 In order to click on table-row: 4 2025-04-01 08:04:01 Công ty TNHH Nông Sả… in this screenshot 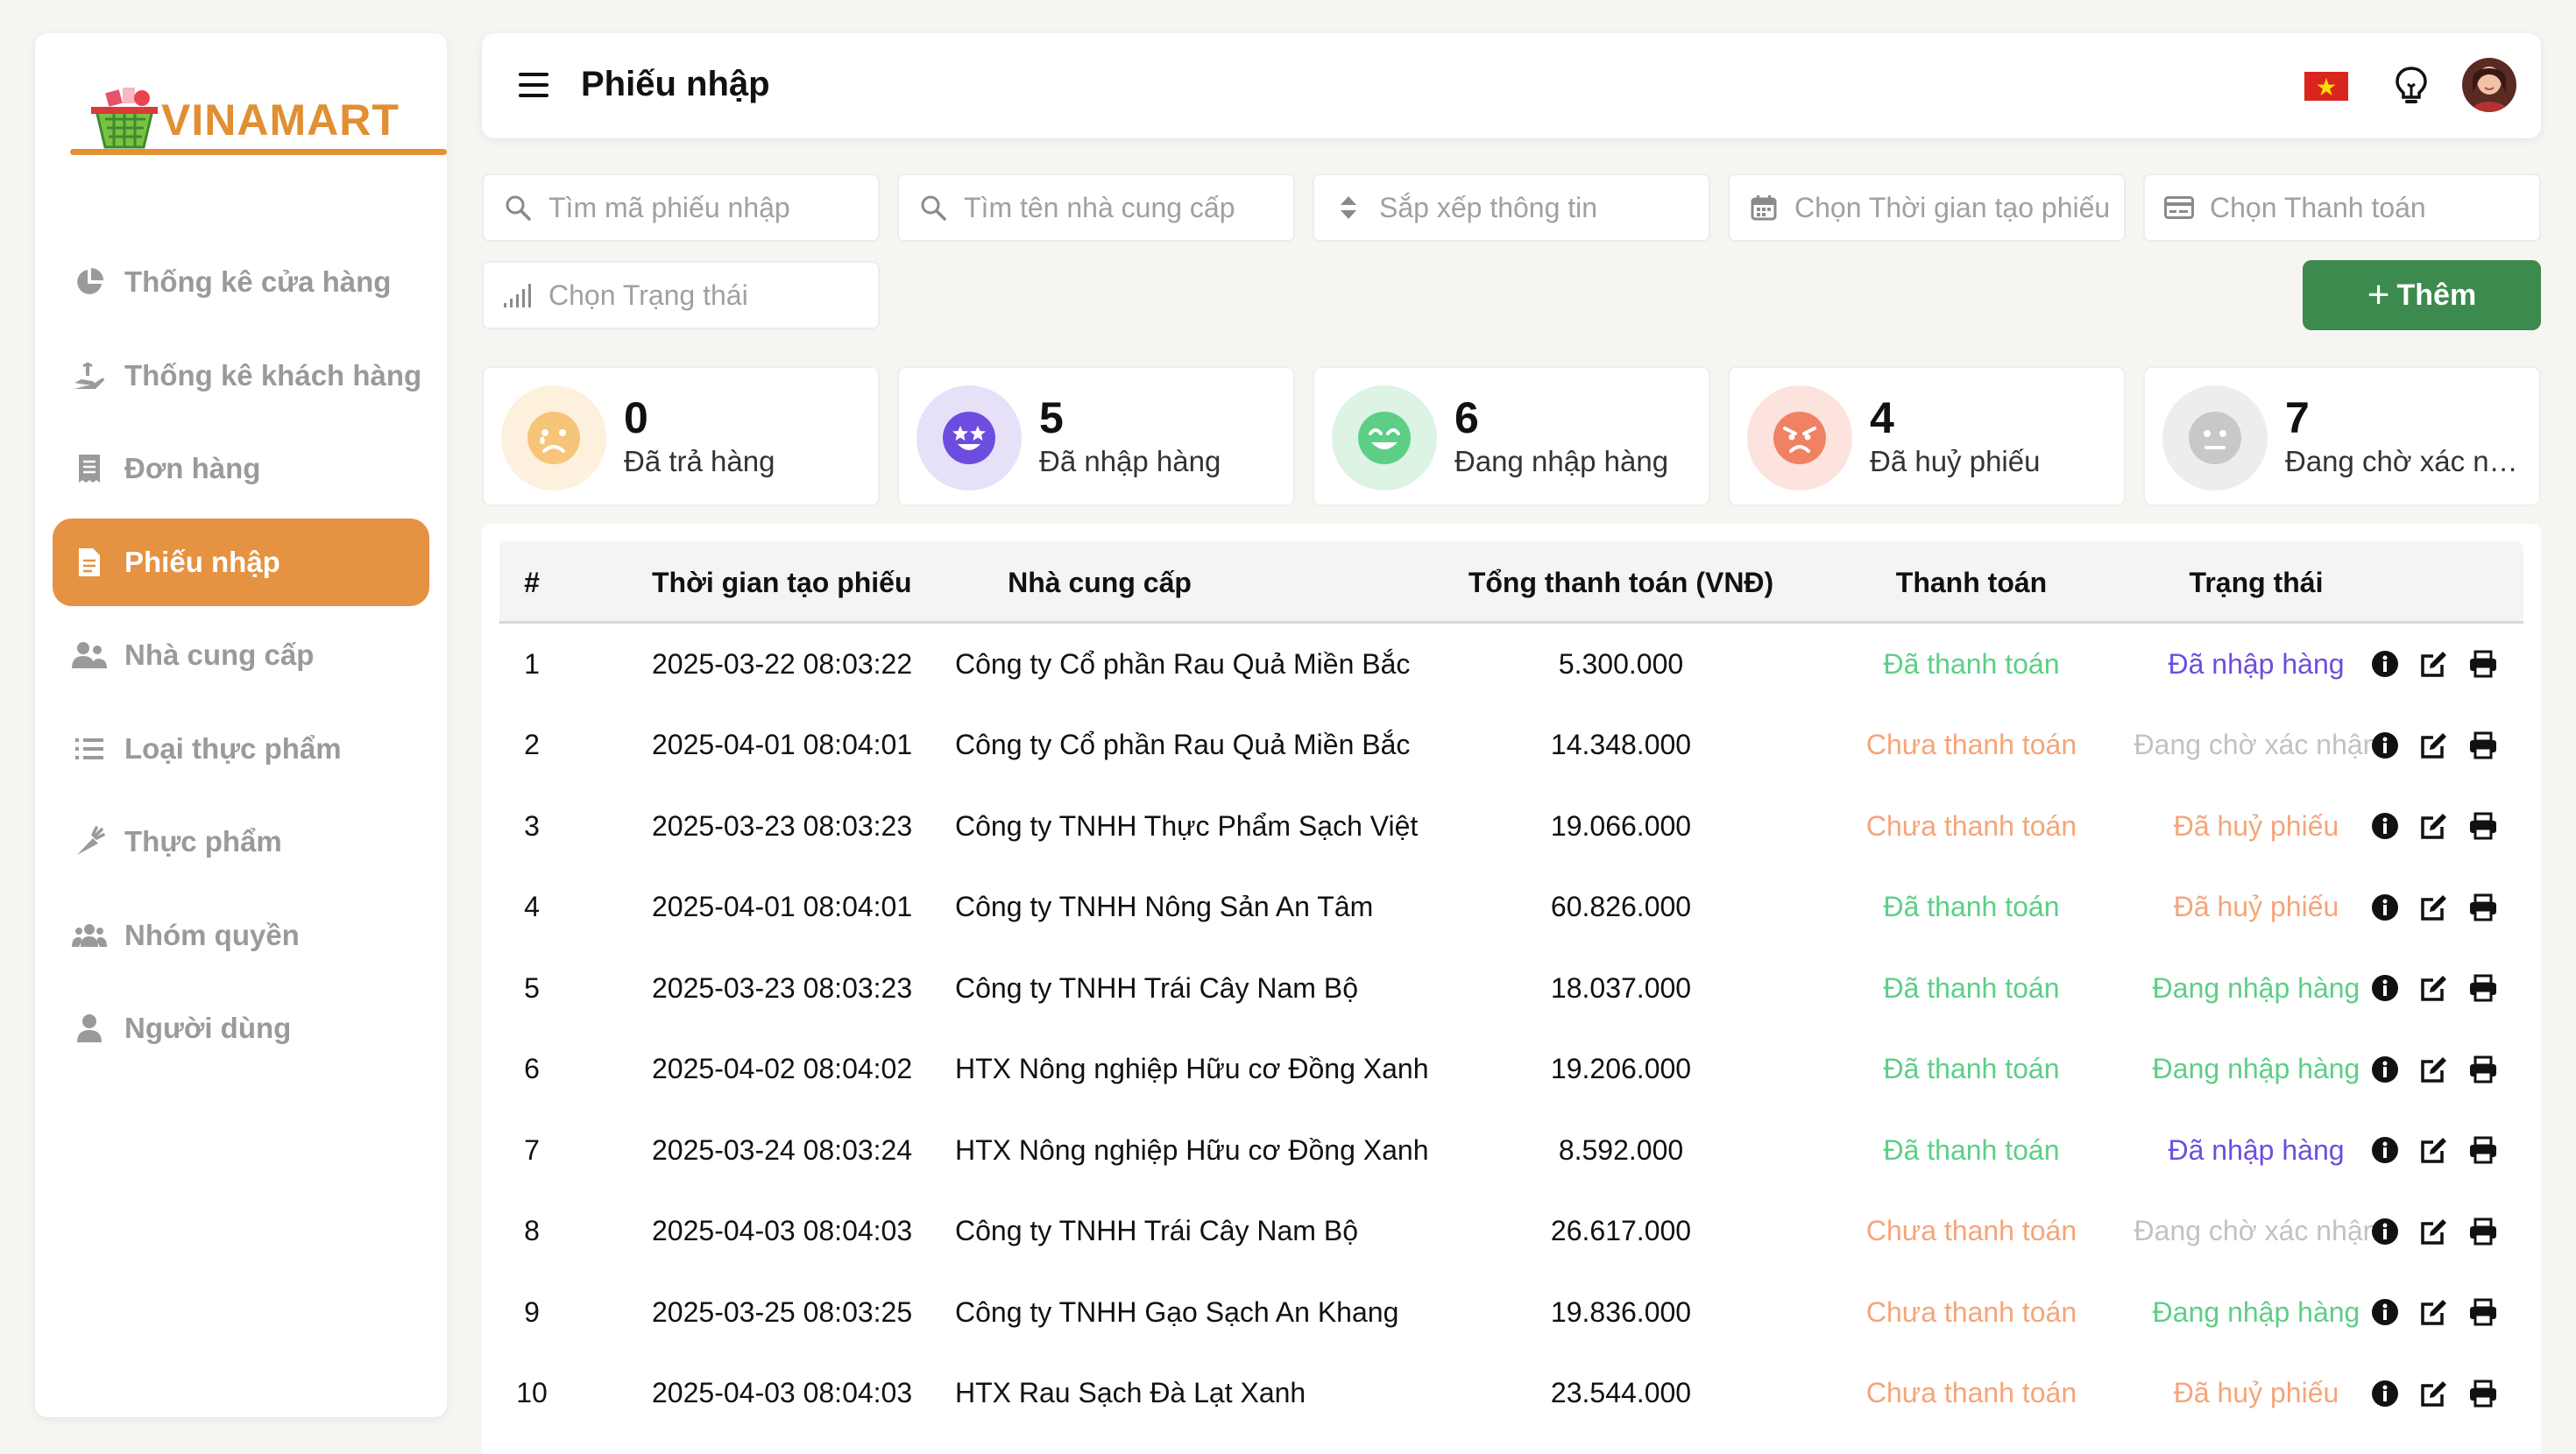, I will do `click(1511, 908)`.